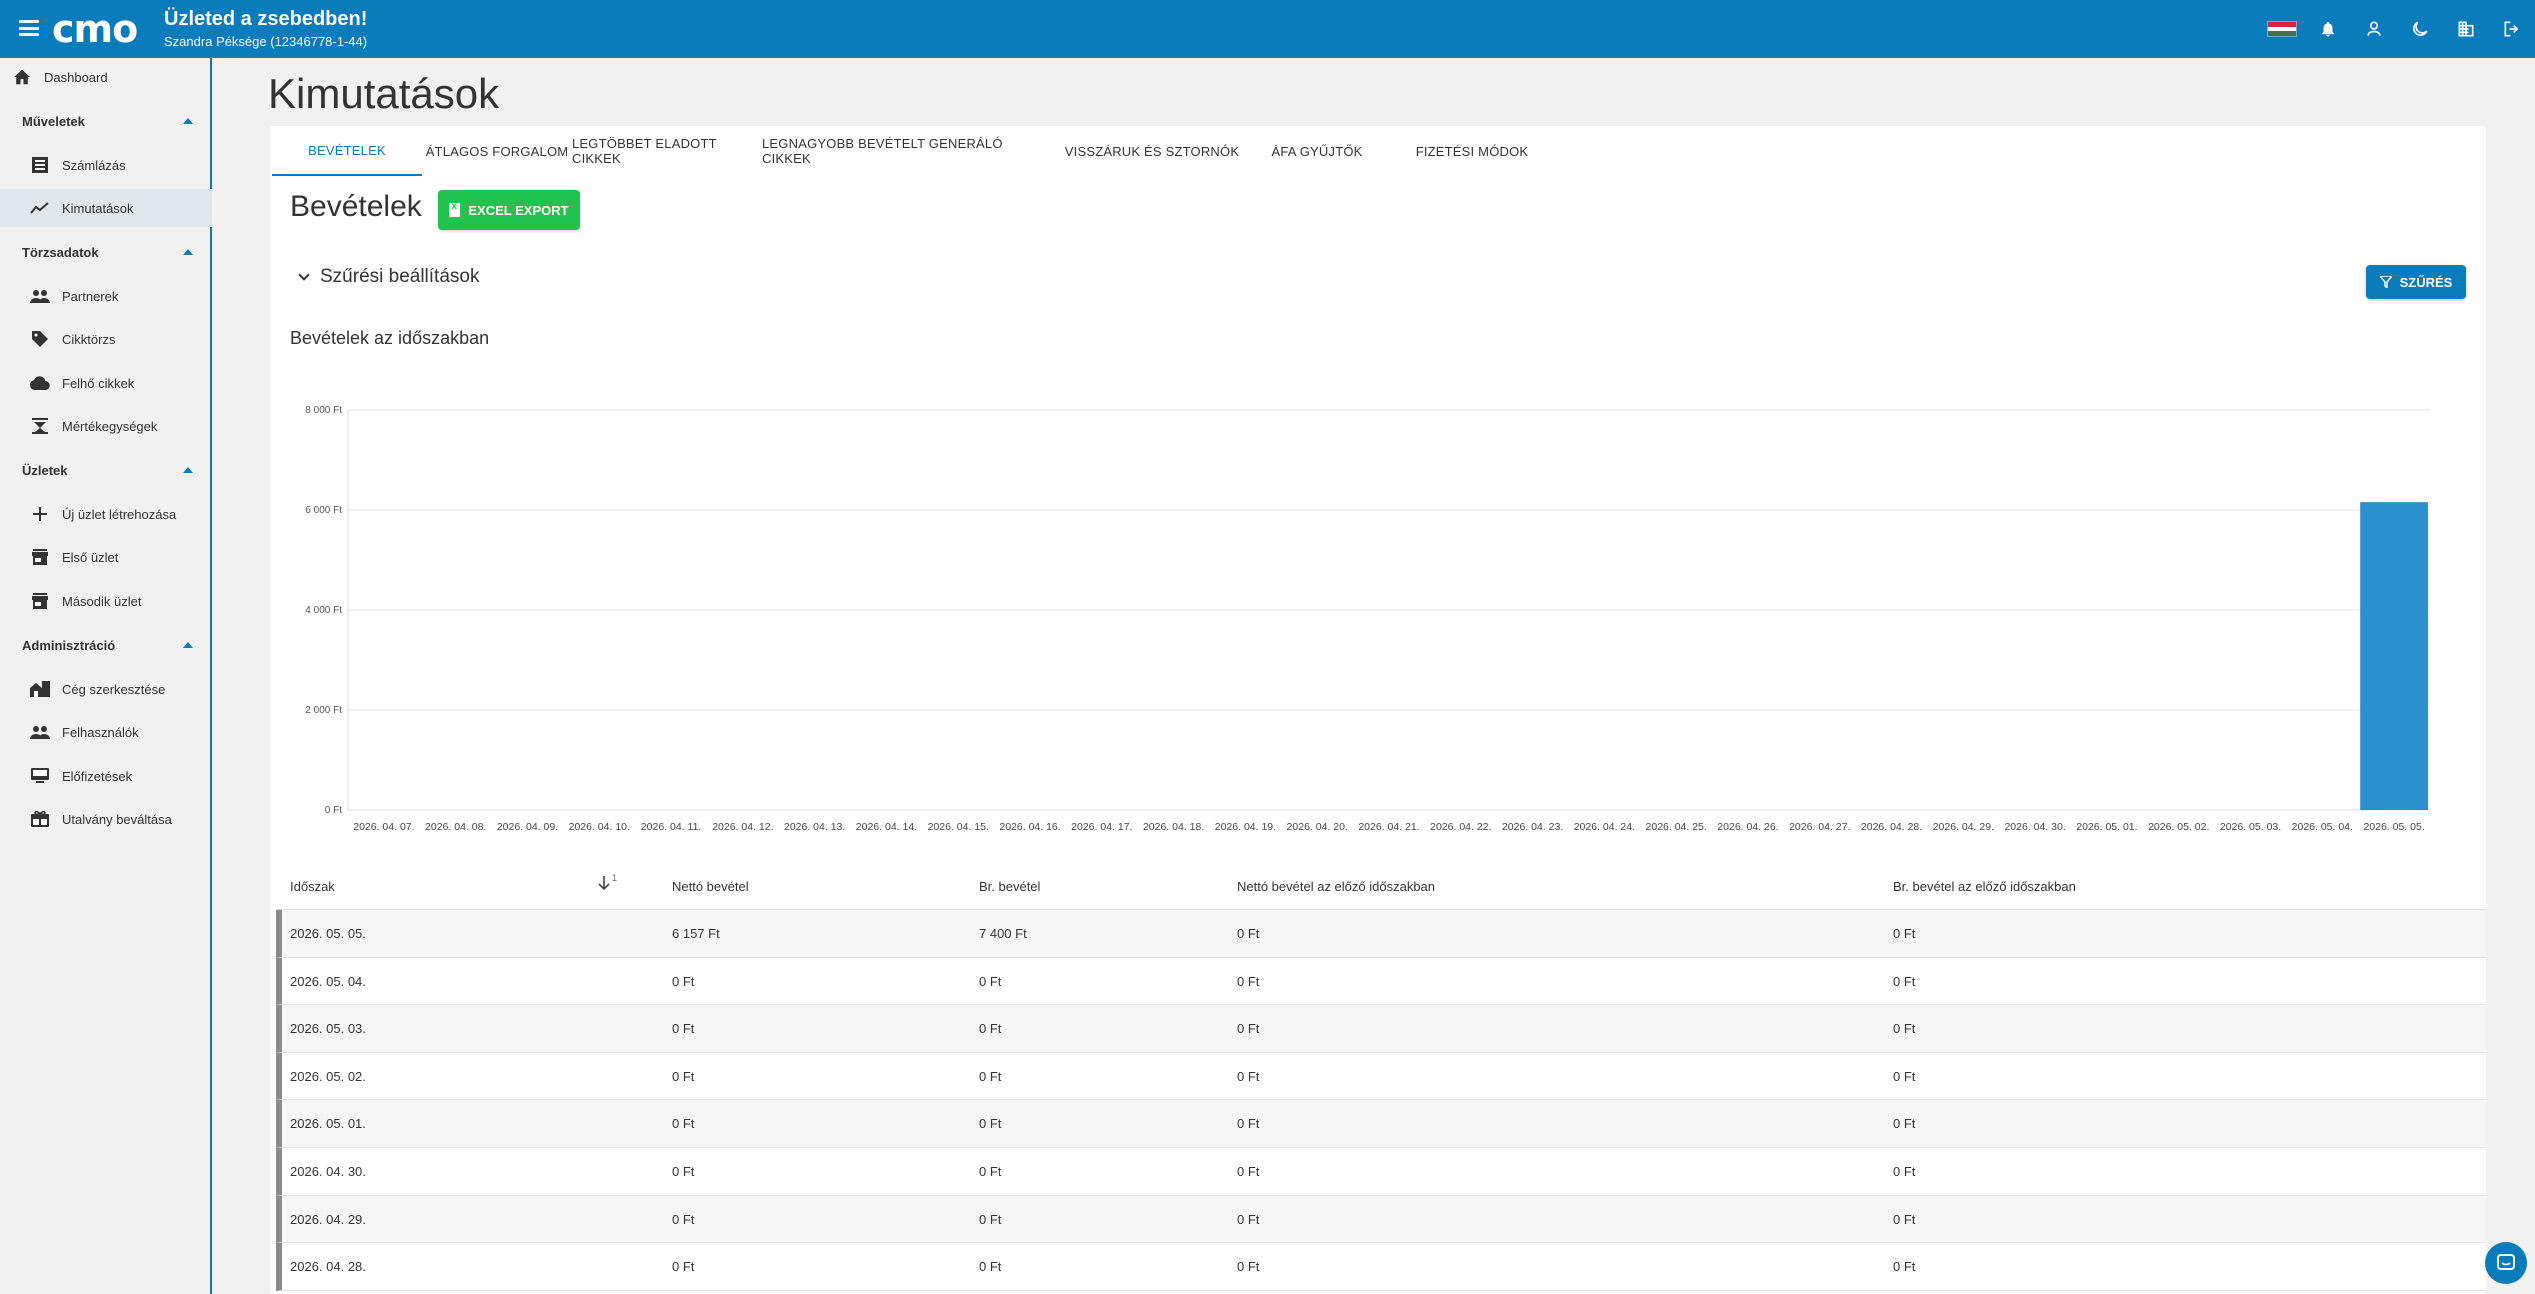 This screenshot has height=1294, width=2535. I want to click on sidebar-section-muveletek: Műveletek, so click(106, 121).